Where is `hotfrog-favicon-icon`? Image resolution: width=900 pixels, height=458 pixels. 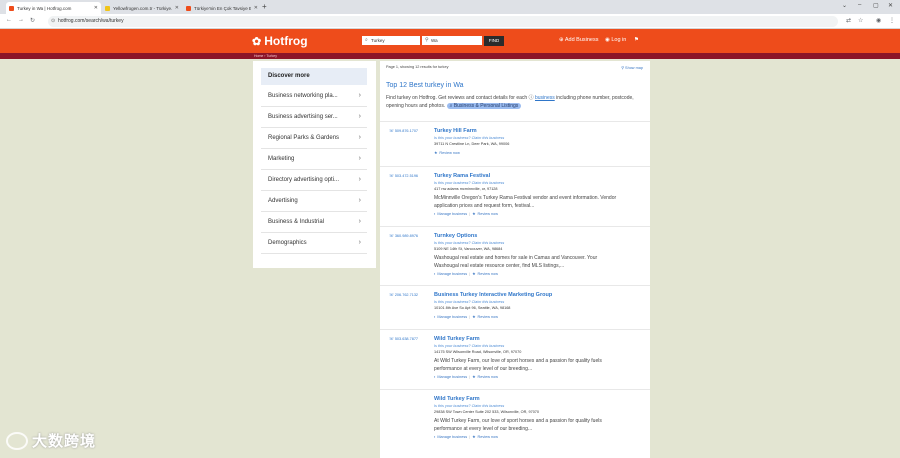
hotfrog-favicon-icon is located at coordinates (11, 8).